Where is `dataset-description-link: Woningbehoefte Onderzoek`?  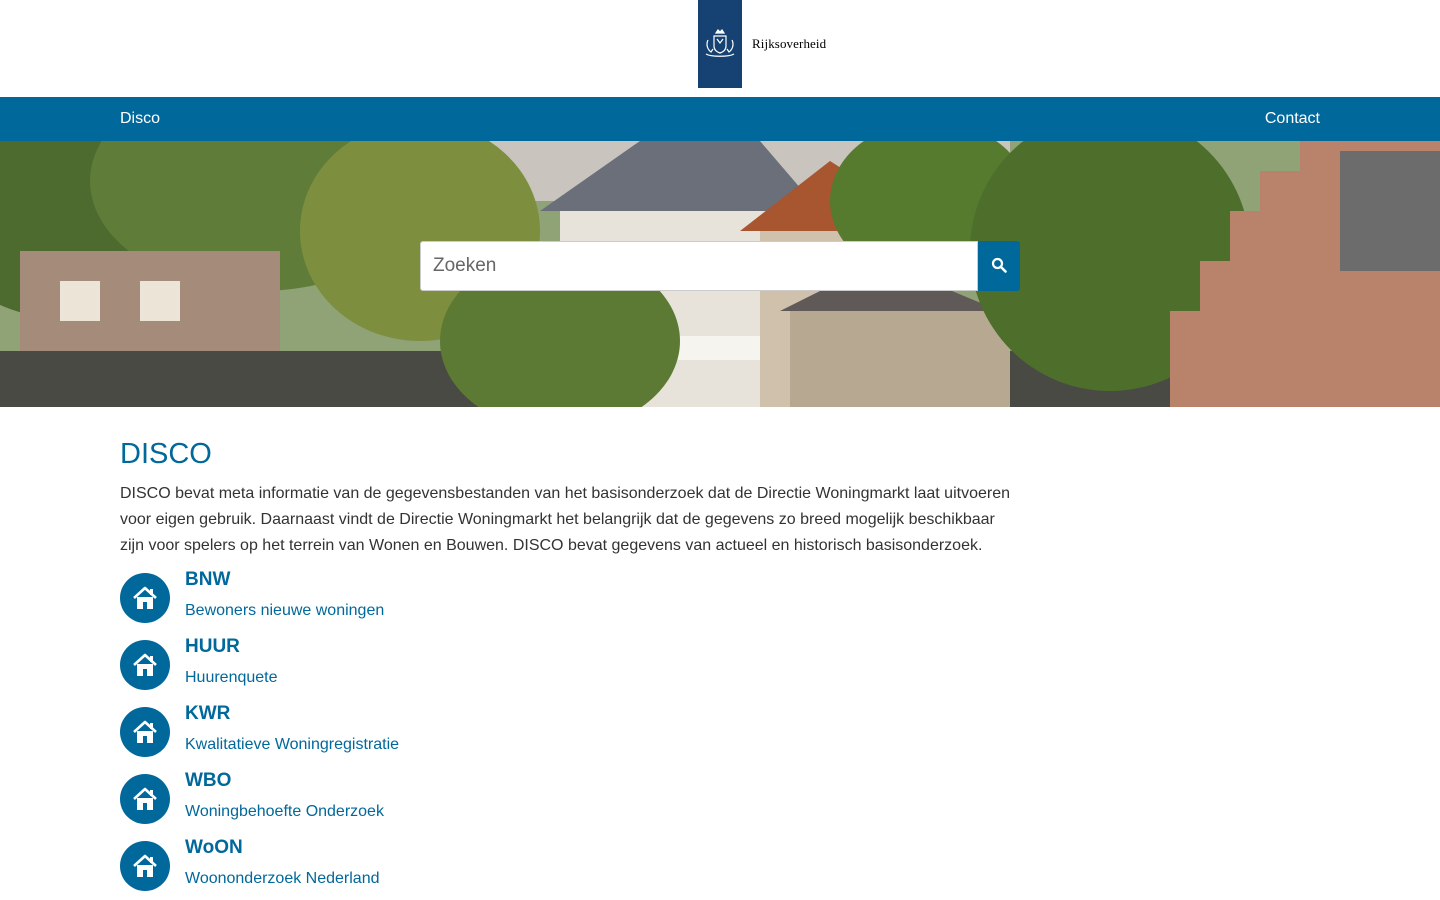 dataset-description-link: Woningbehoefte Onderzoek is located at coordinates (284, 812).